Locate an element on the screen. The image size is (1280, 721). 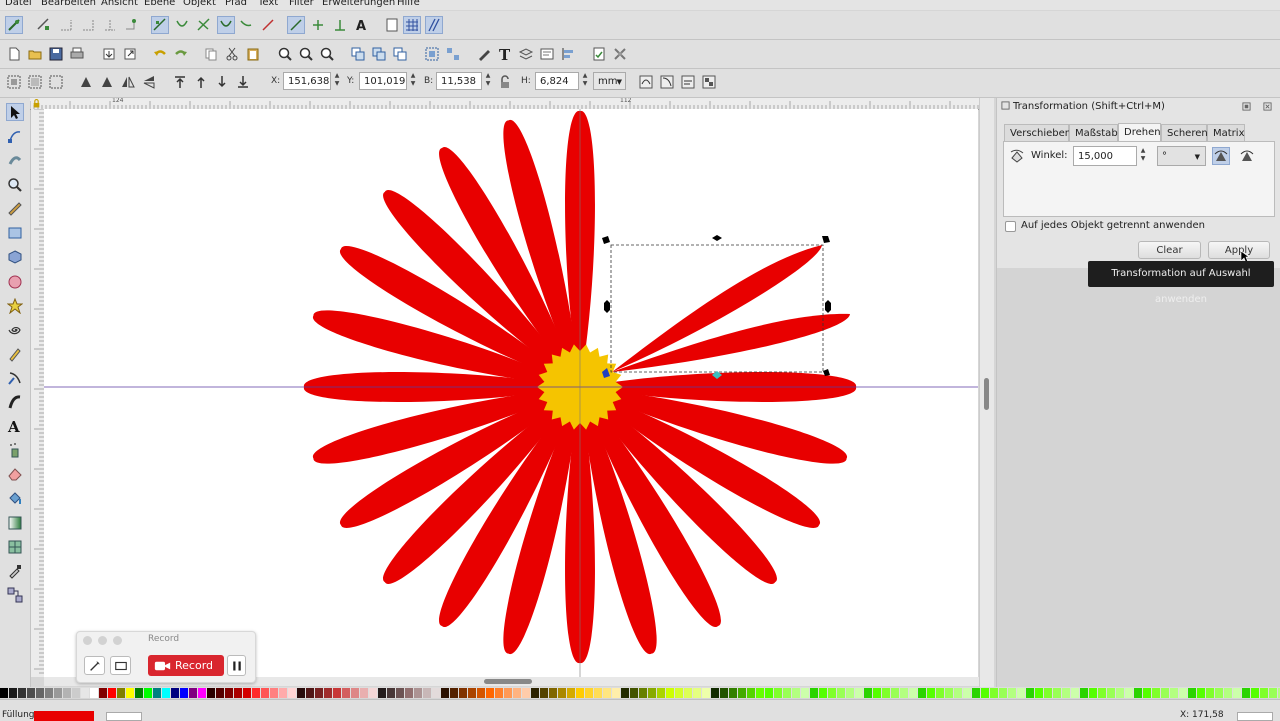
snap-midpoint-icon is located at coordinates (268, 25).